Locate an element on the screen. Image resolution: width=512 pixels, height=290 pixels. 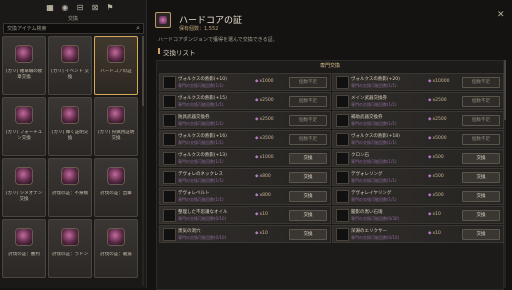
search-box: ⌕ is located at coordinates (73, 28).